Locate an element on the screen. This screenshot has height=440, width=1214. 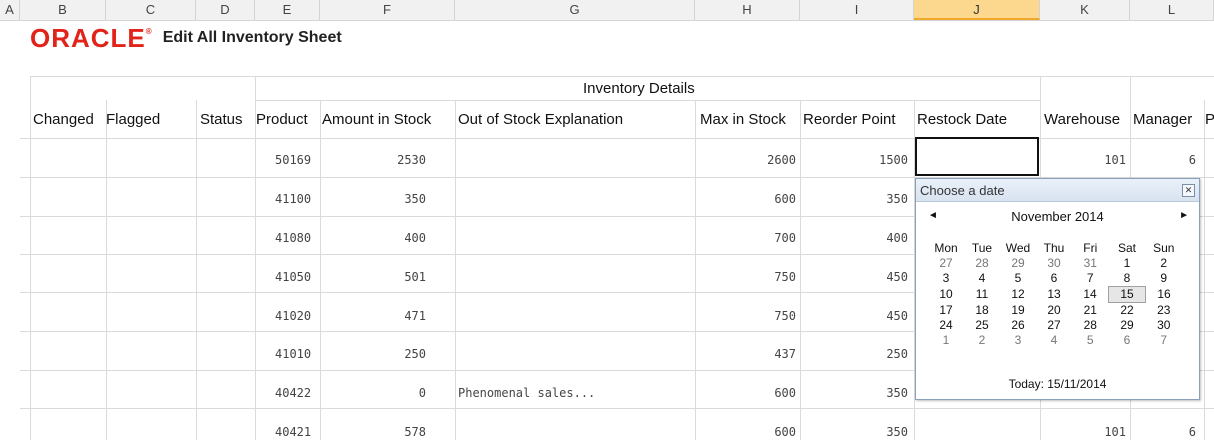
calendar-day: 16 is located at coordinates (1164, 295).